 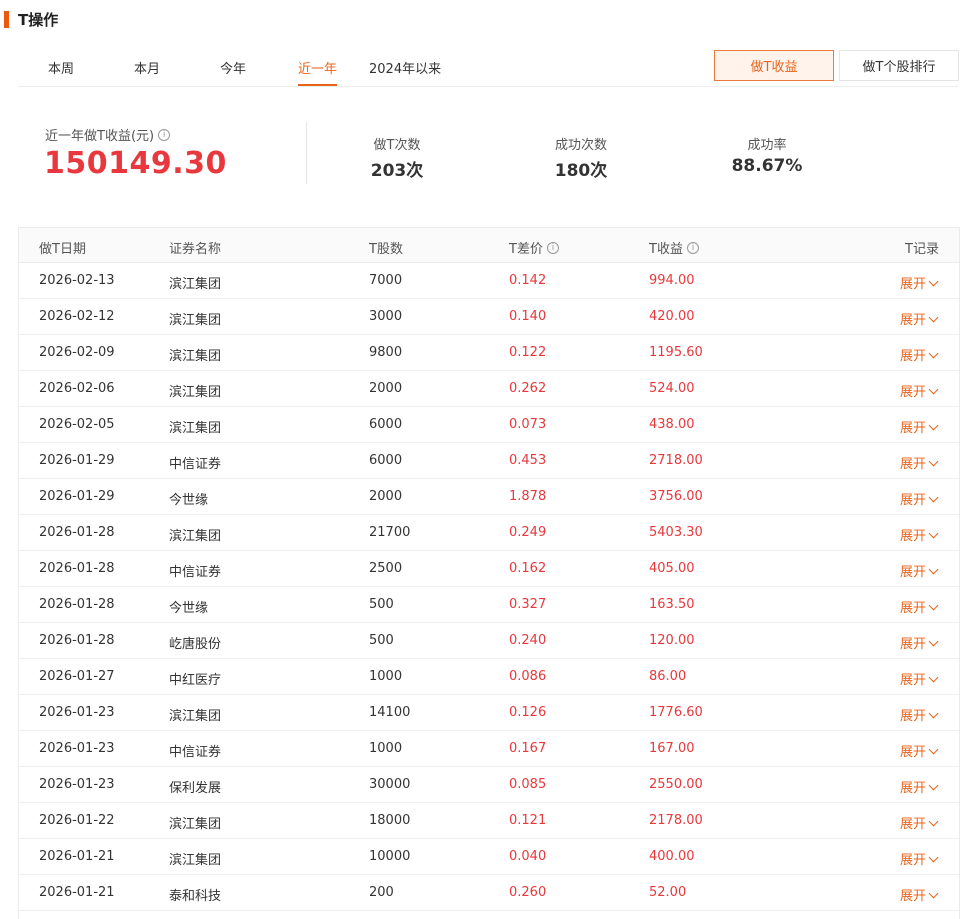 I want to click on cell-diff: 0.240, so click(x=528, y=640).